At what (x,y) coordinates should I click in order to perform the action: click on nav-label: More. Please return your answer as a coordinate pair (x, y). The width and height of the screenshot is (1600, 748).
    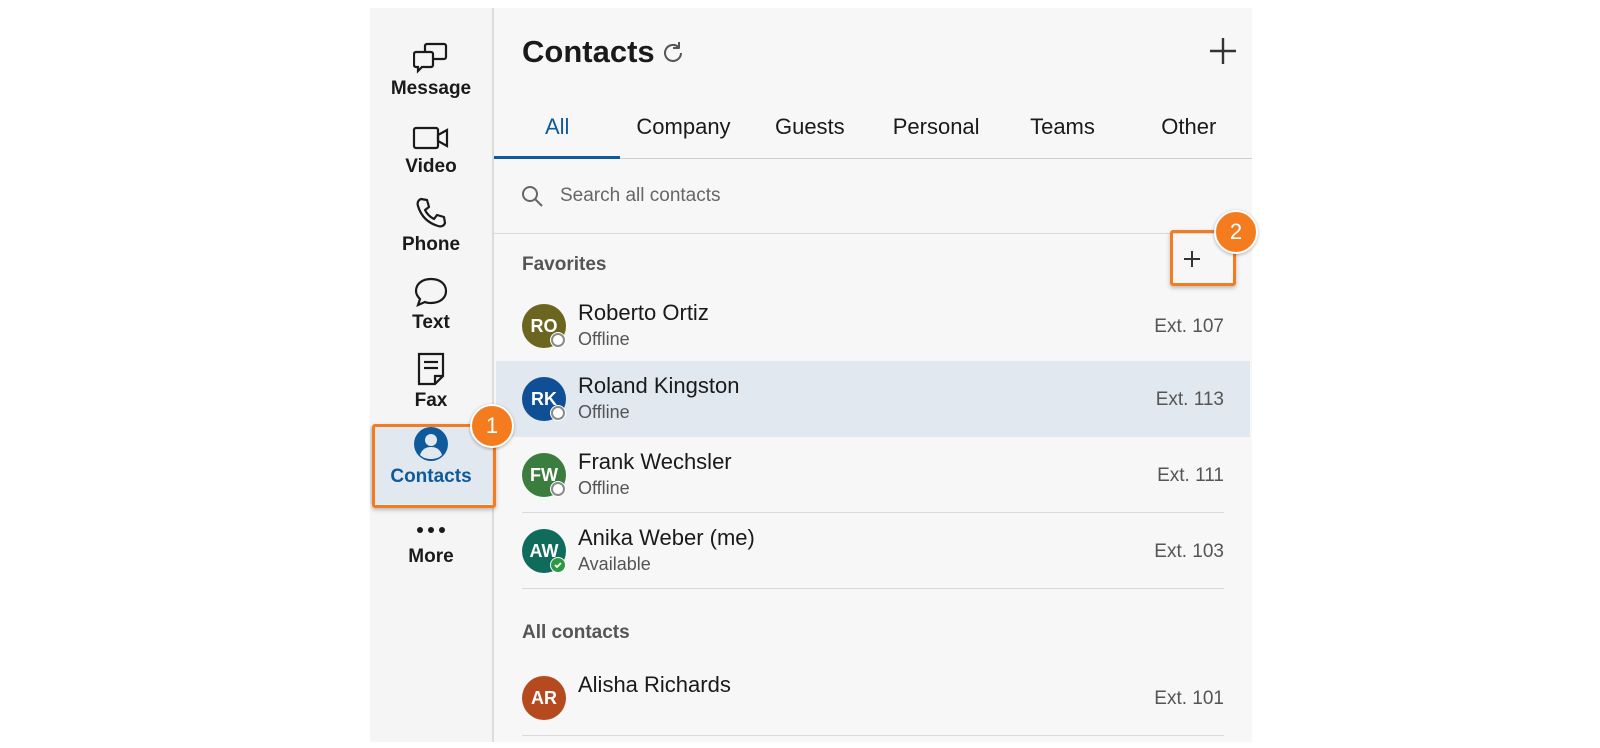
    Looking at the image, I should click on (431, 556).